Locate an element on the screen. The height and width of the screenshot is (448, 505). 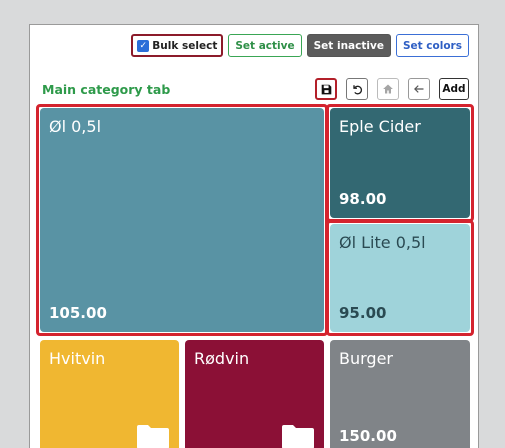
add-button: Add is located at coordinates (454, 89).